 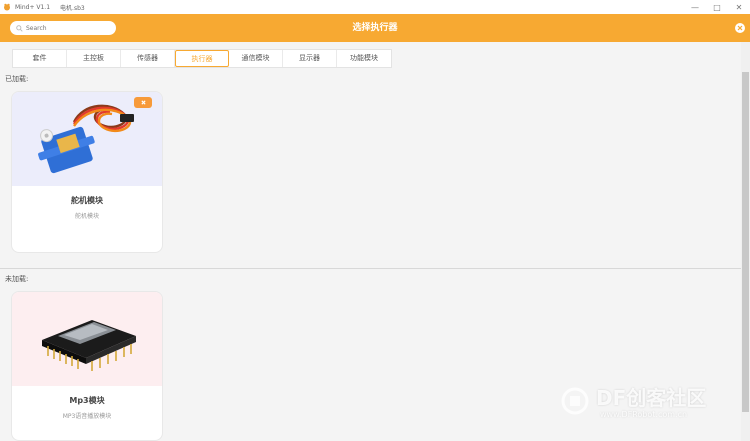 I want to click on dfrobot-logo-icon, so click(x=575, y=401).